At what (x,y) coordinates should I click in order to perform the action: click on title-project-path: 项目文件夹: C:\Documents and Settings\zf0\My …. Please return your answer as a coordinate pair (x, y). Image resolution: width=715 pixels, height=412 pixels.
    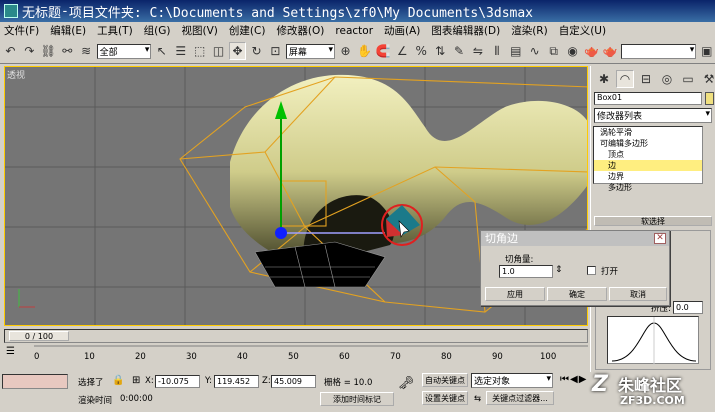
    Looking at the image, I should click on (301, 13).